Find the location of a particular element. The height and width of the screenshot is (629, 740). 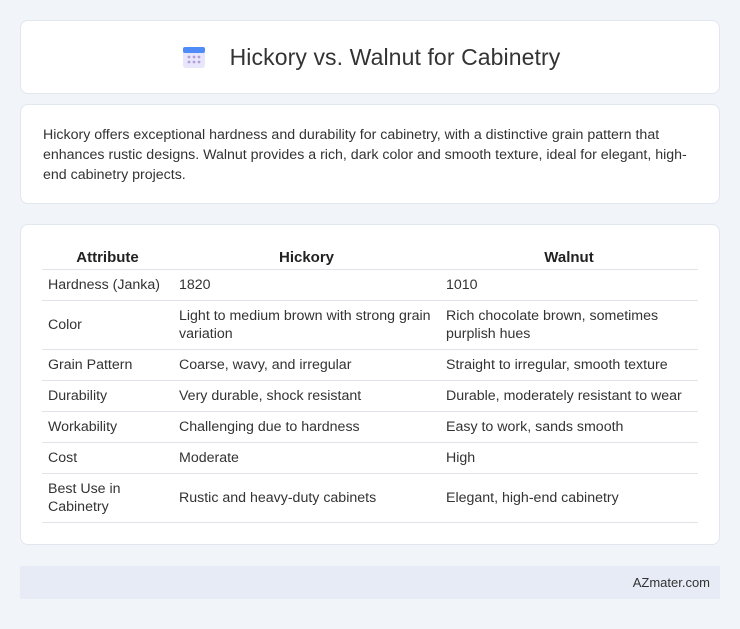

table-cell: Coarse, wavy, and irregular is located at coordinates (306, 365).